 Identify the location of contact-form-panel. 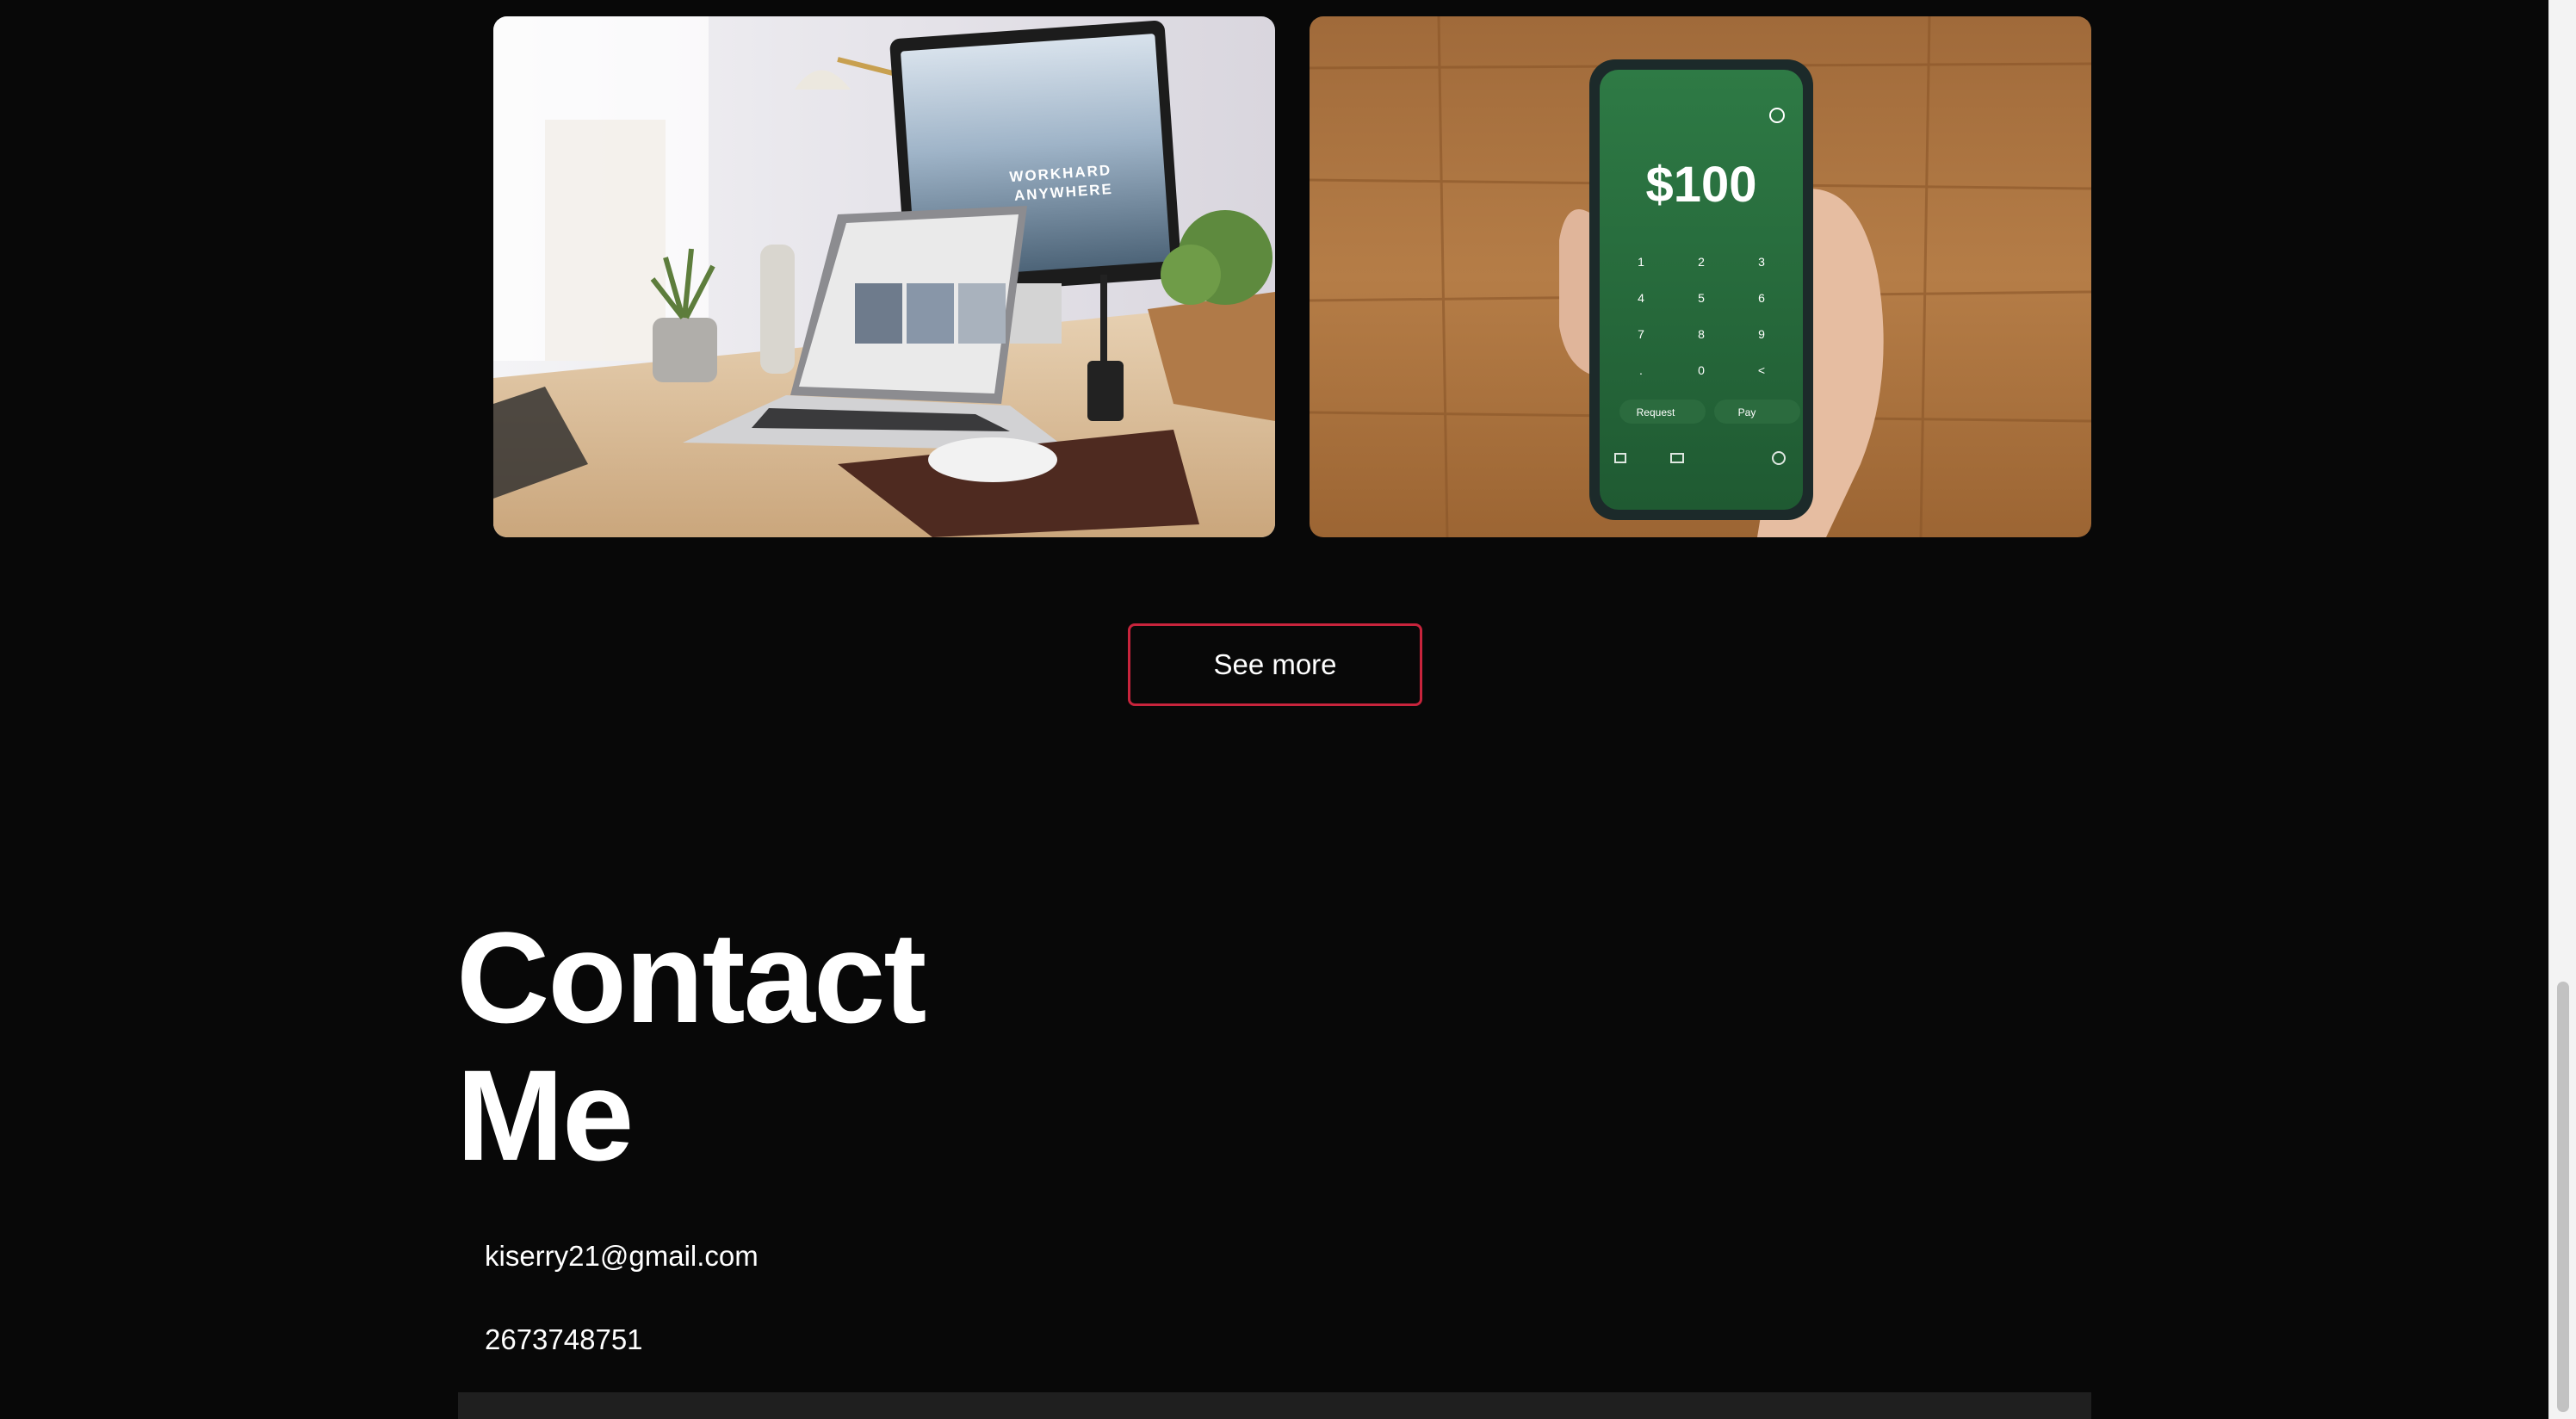
(1274, 1405).